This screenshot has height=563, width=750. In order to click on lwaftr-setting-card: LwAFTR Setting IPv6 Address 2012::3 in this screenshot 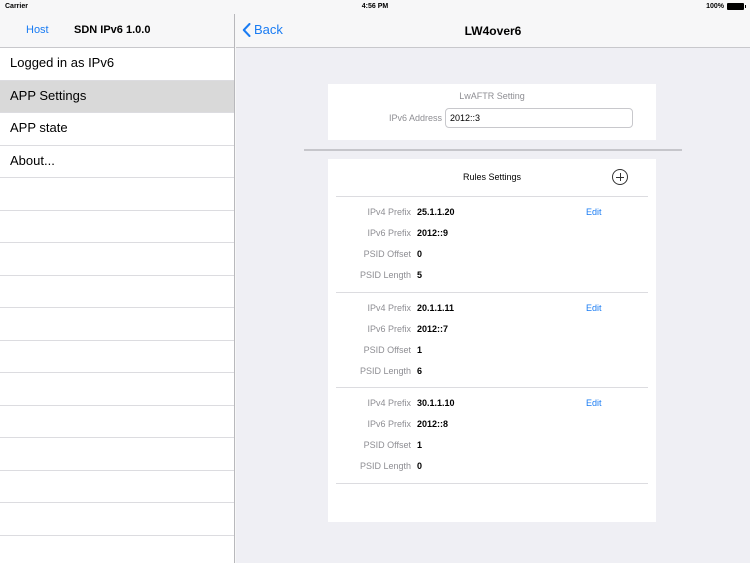, I will do `click(492, 112)`.